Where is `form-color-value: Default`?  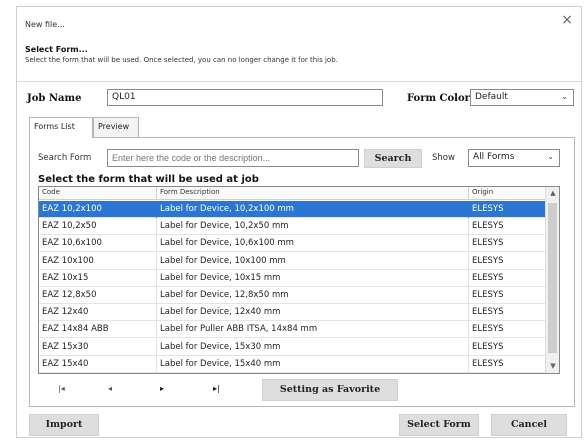 form-color-value: Default is located at coordinates (491, 97).